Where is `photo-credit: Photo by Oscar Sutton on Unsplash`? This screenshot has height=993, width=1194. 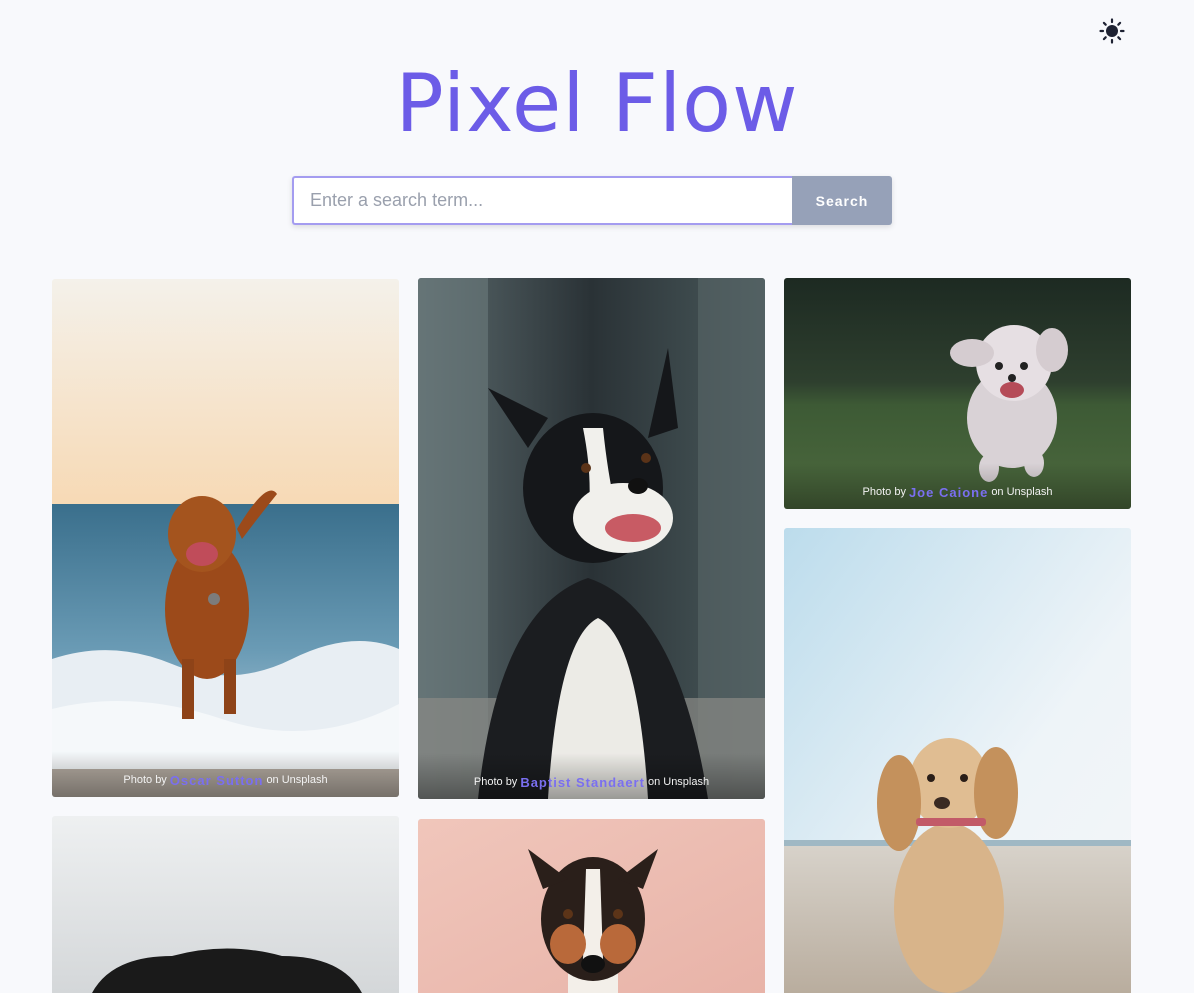 photo-credit: Photo by Oscar Sutton on Unsplash is located at coordinates (225, 774).